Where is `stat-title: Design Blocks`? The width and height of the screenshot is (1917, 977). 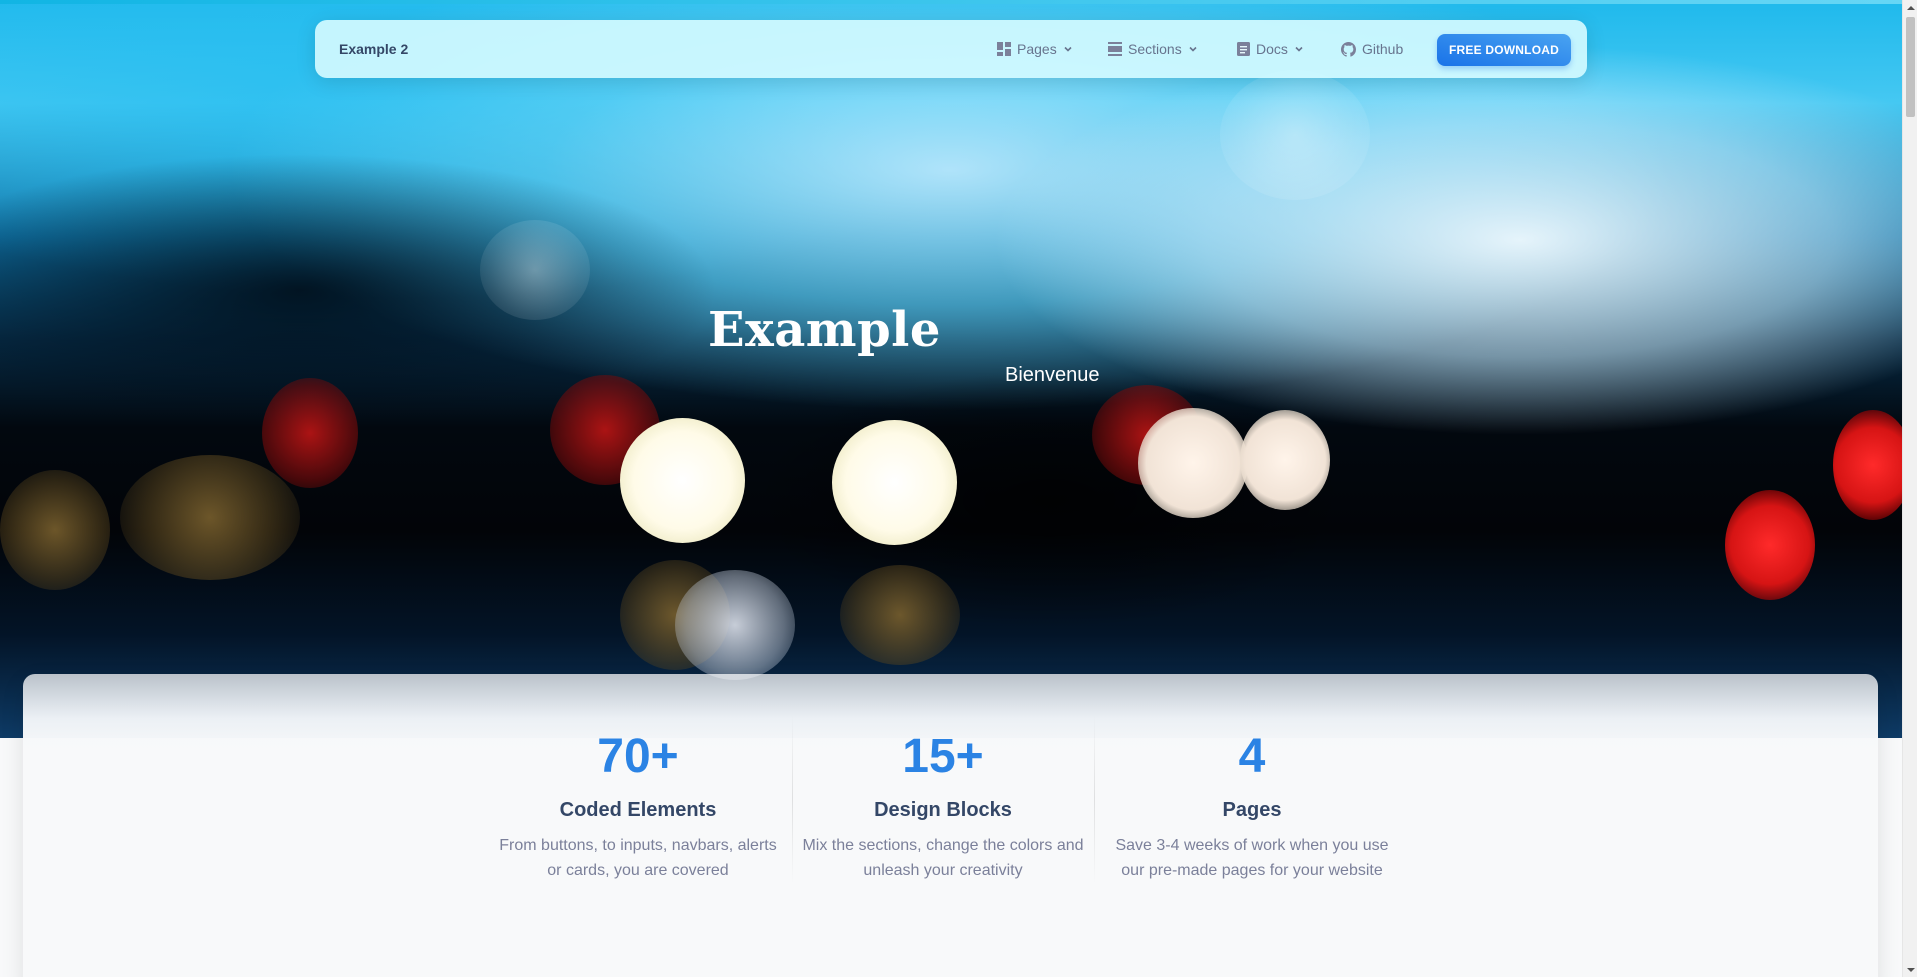 stat-title: Design Blocks is located at coordinates (943, 810).